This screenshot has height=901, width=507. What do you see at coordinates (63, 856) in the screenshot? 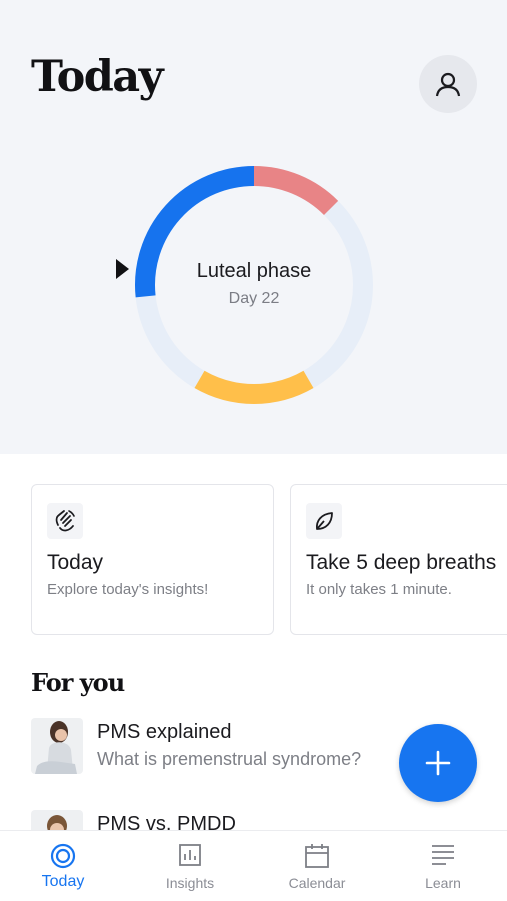
I see `ring-icon` at bounding box center [63, 856].